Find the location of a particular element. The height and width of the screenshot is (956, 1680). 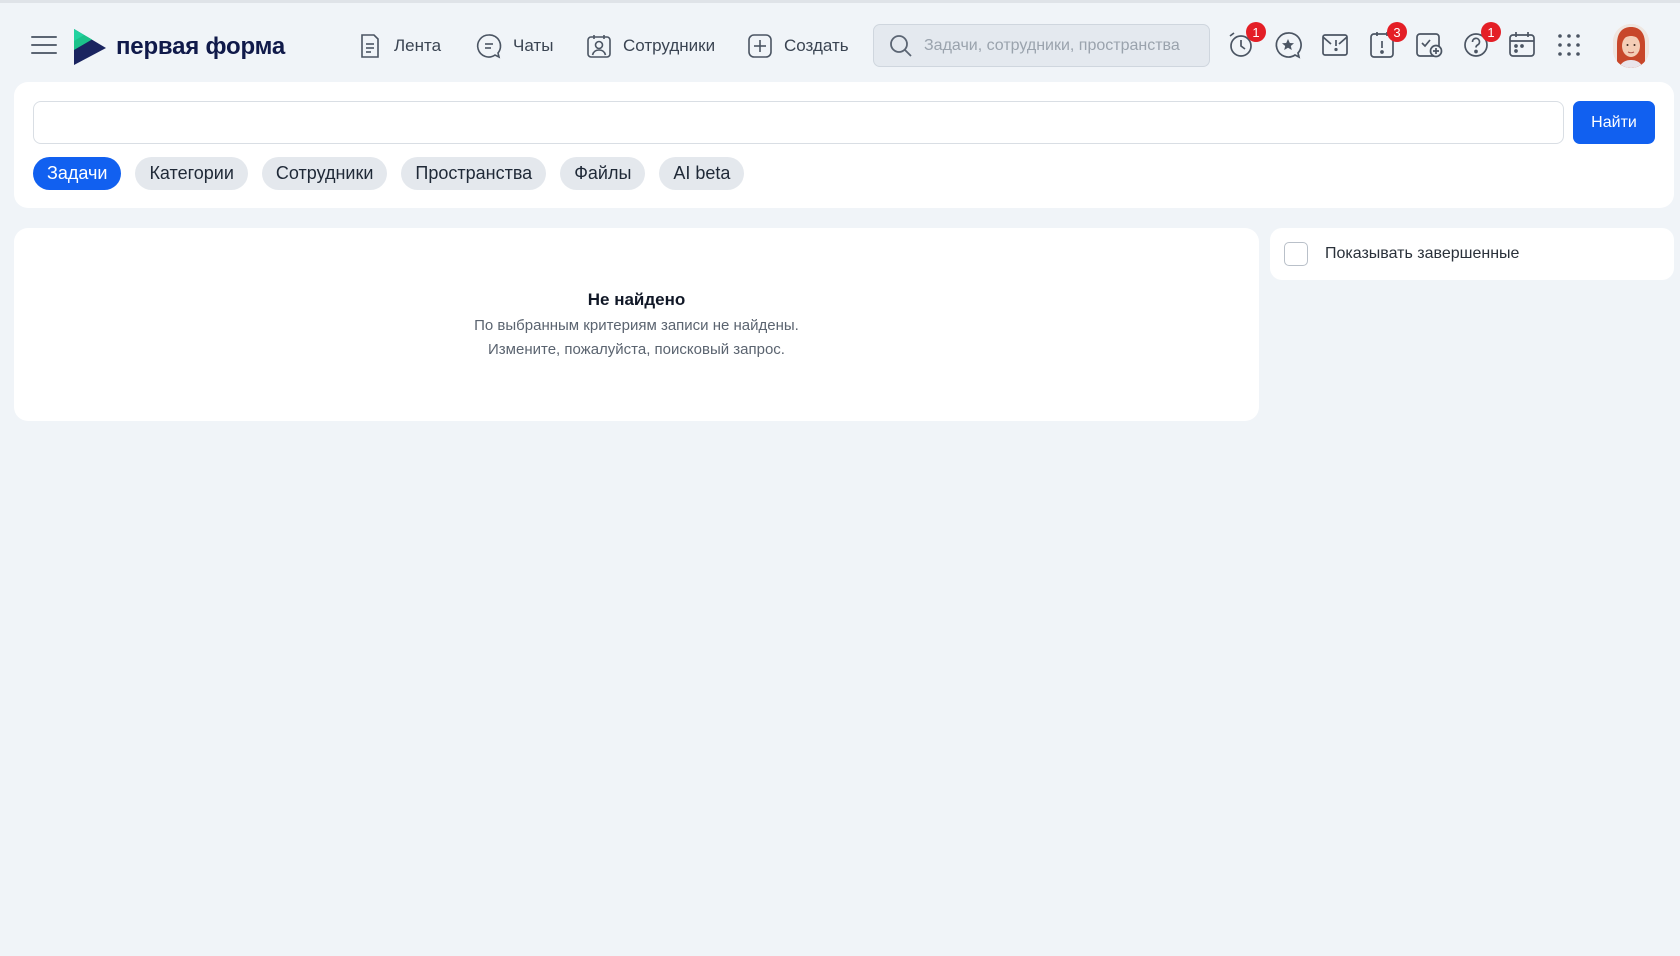

chip-tasks: Задачи is located at coordinates (77, 173).